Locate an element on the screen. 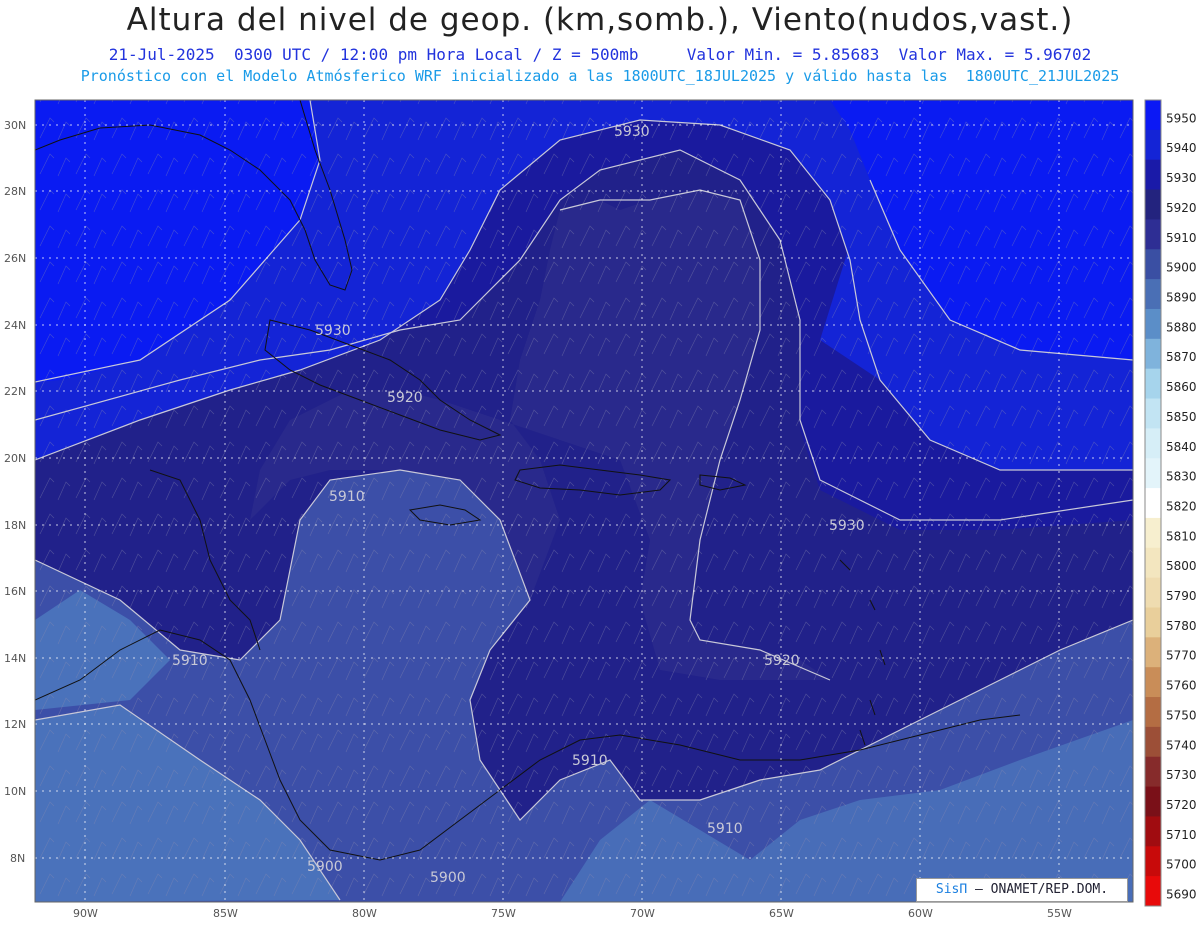 This screenshot has height=927, width=1200. lon-label: 90W is located at coordinates (85, 913).